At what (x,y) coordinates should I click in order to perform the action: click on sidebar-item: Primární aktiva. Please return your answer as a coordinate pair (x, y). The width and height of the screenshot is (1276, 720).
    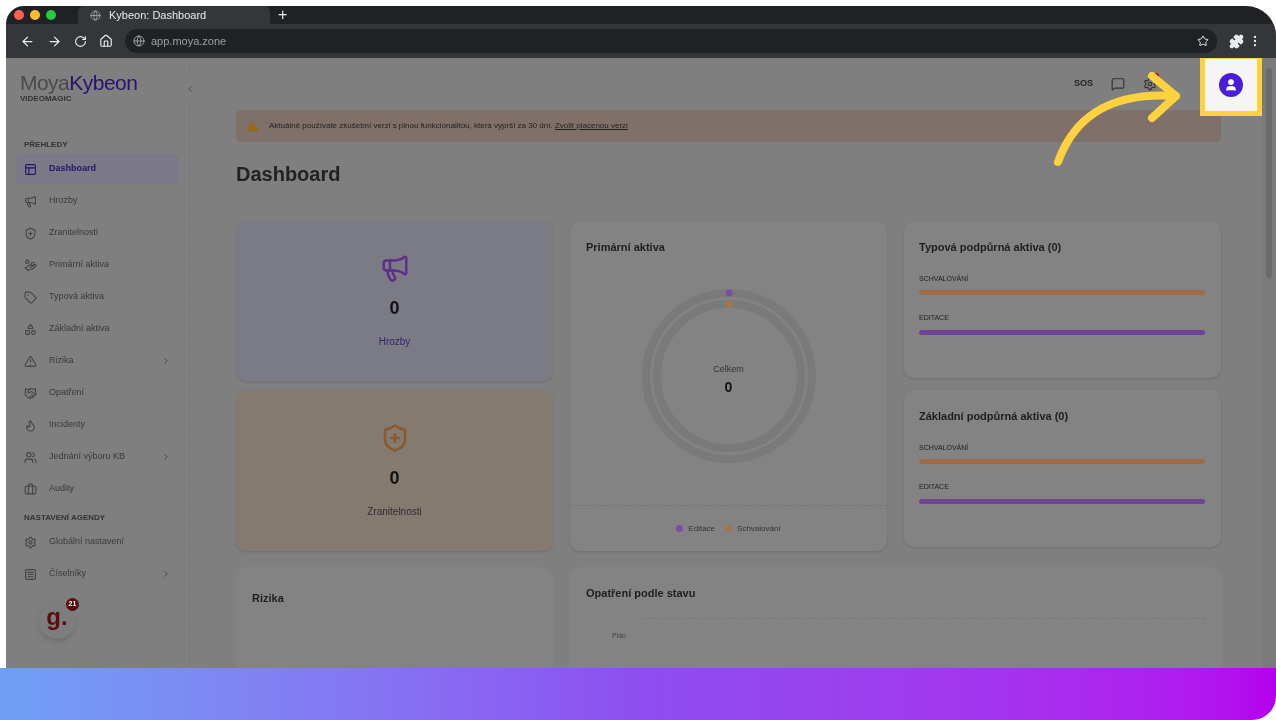
    Looking at the image, I should click on (97, 265).